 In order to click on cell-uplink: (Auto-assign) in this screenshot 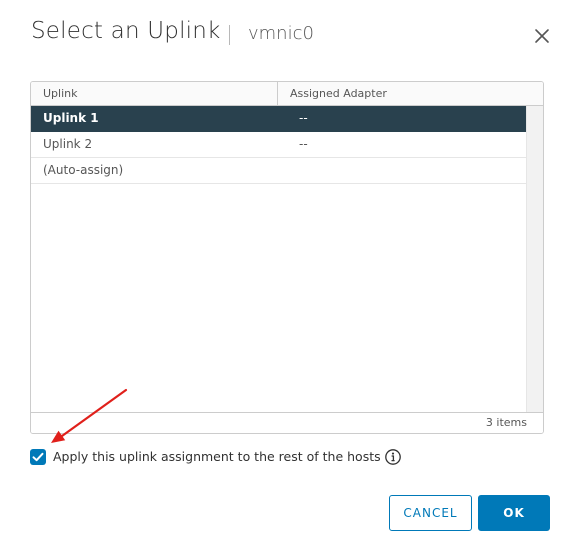, I will do `click(83, 170)`.